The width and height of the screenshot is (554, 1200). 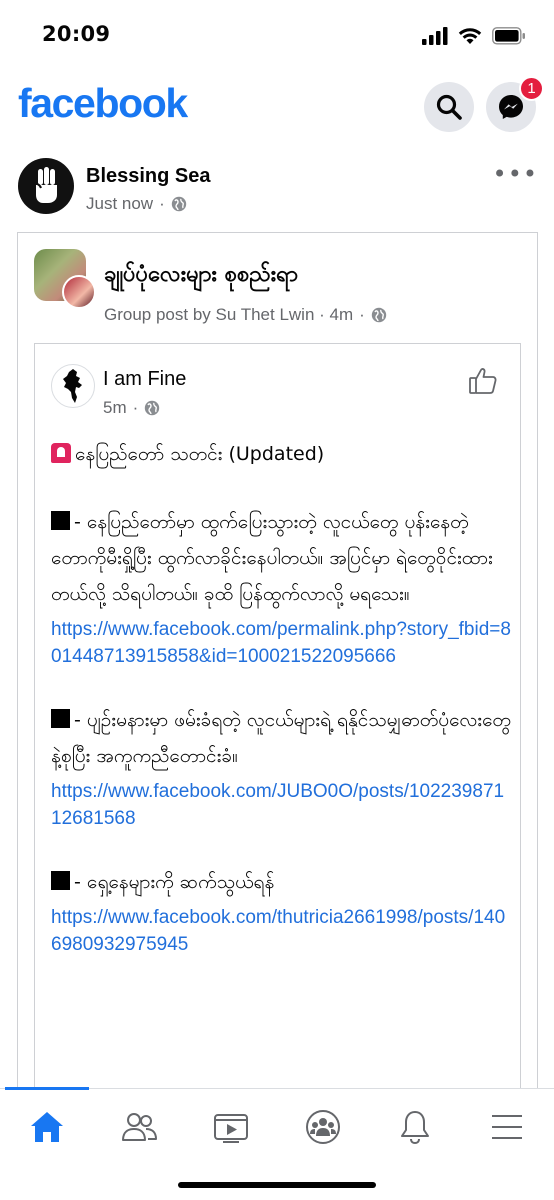 I want to click on home-icon, so click(x=47, y=1127).